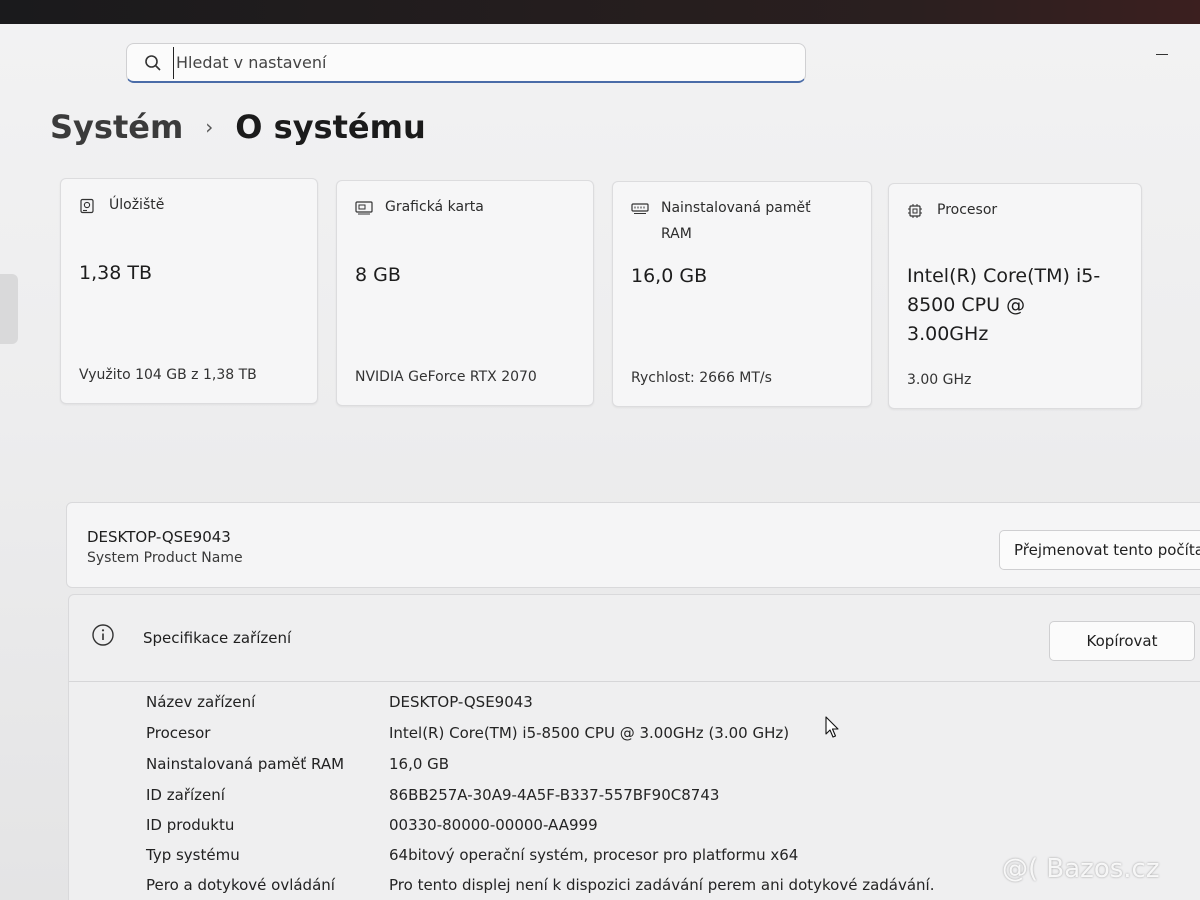 The width and height of the screenshot is (1200, 900). Describe the element at coordinates (736, 221) in the screenshot. I see `memory-title: Nainstalovaná paměť RAM` at that location.